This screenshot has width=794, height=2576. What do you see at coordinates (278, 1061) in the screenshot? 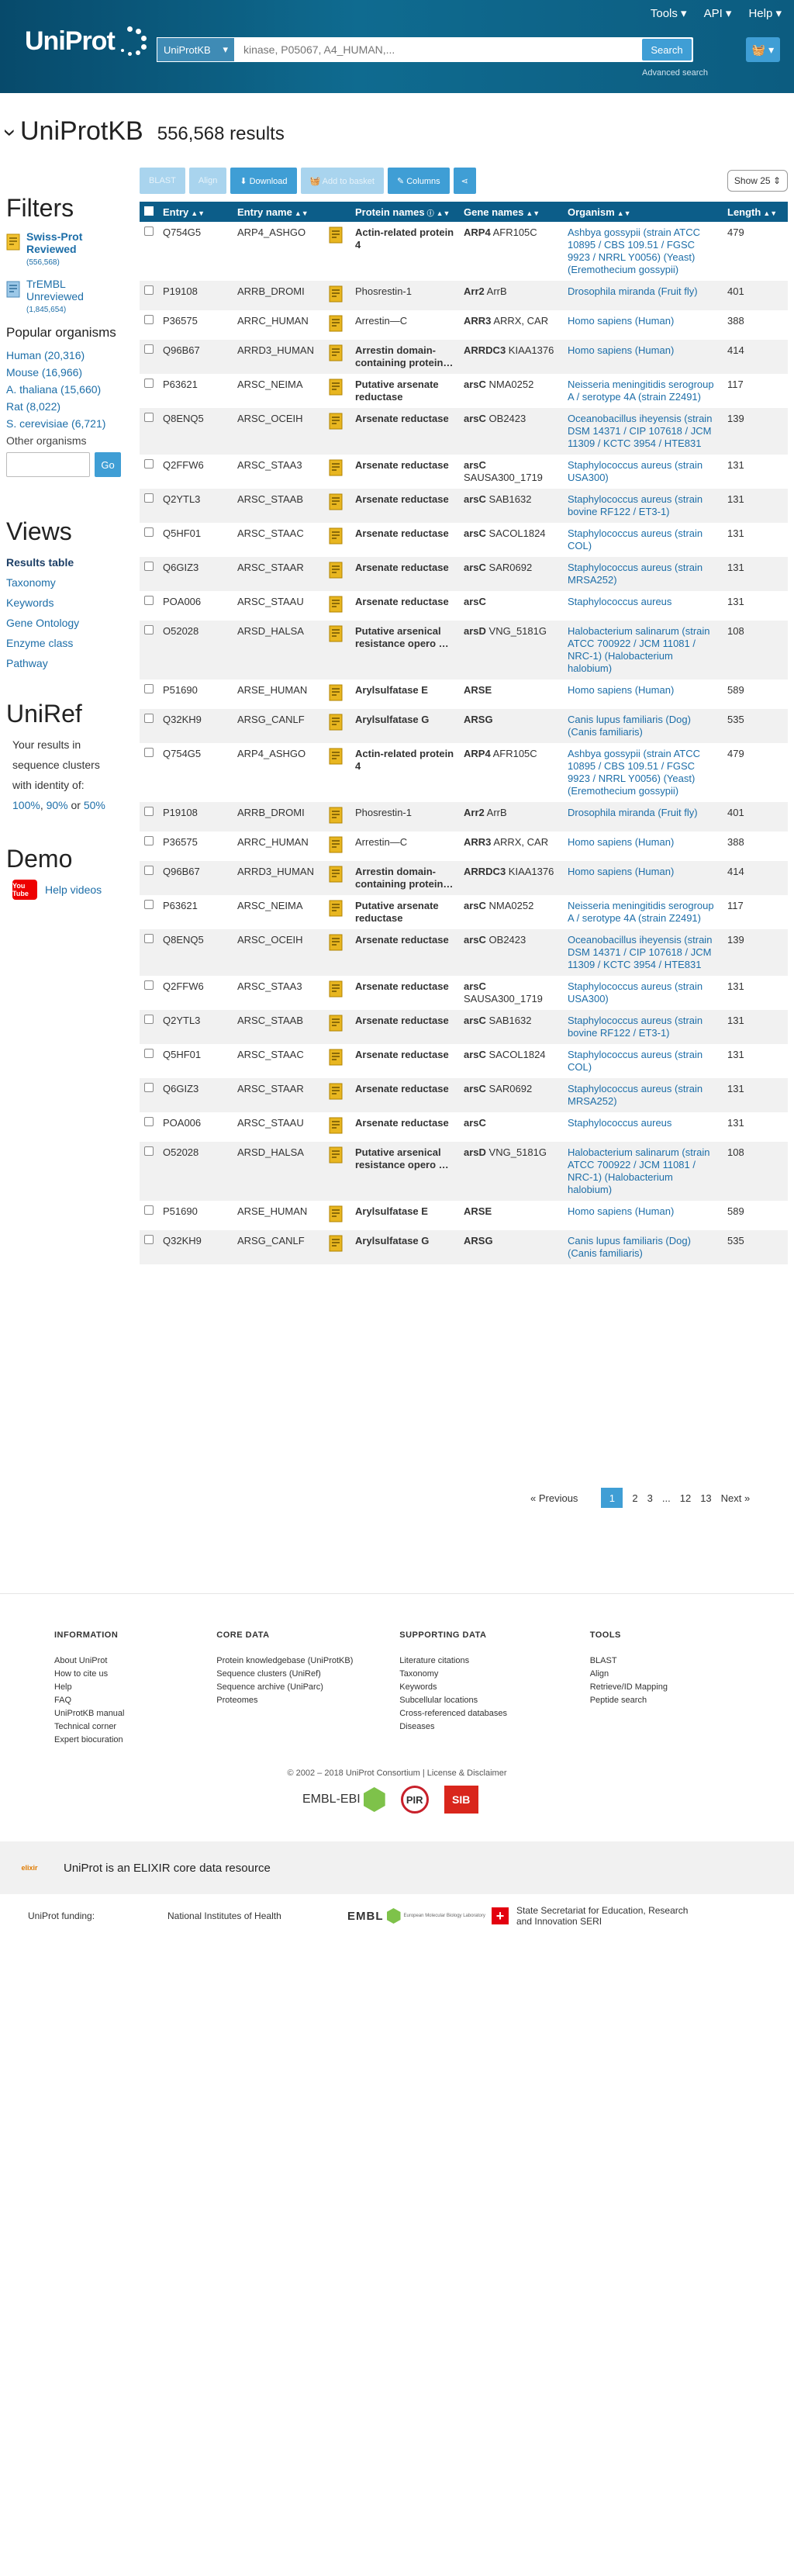
I see `entry-name-cell: ARSC_STAAC` at bounding box center [278, 1061].